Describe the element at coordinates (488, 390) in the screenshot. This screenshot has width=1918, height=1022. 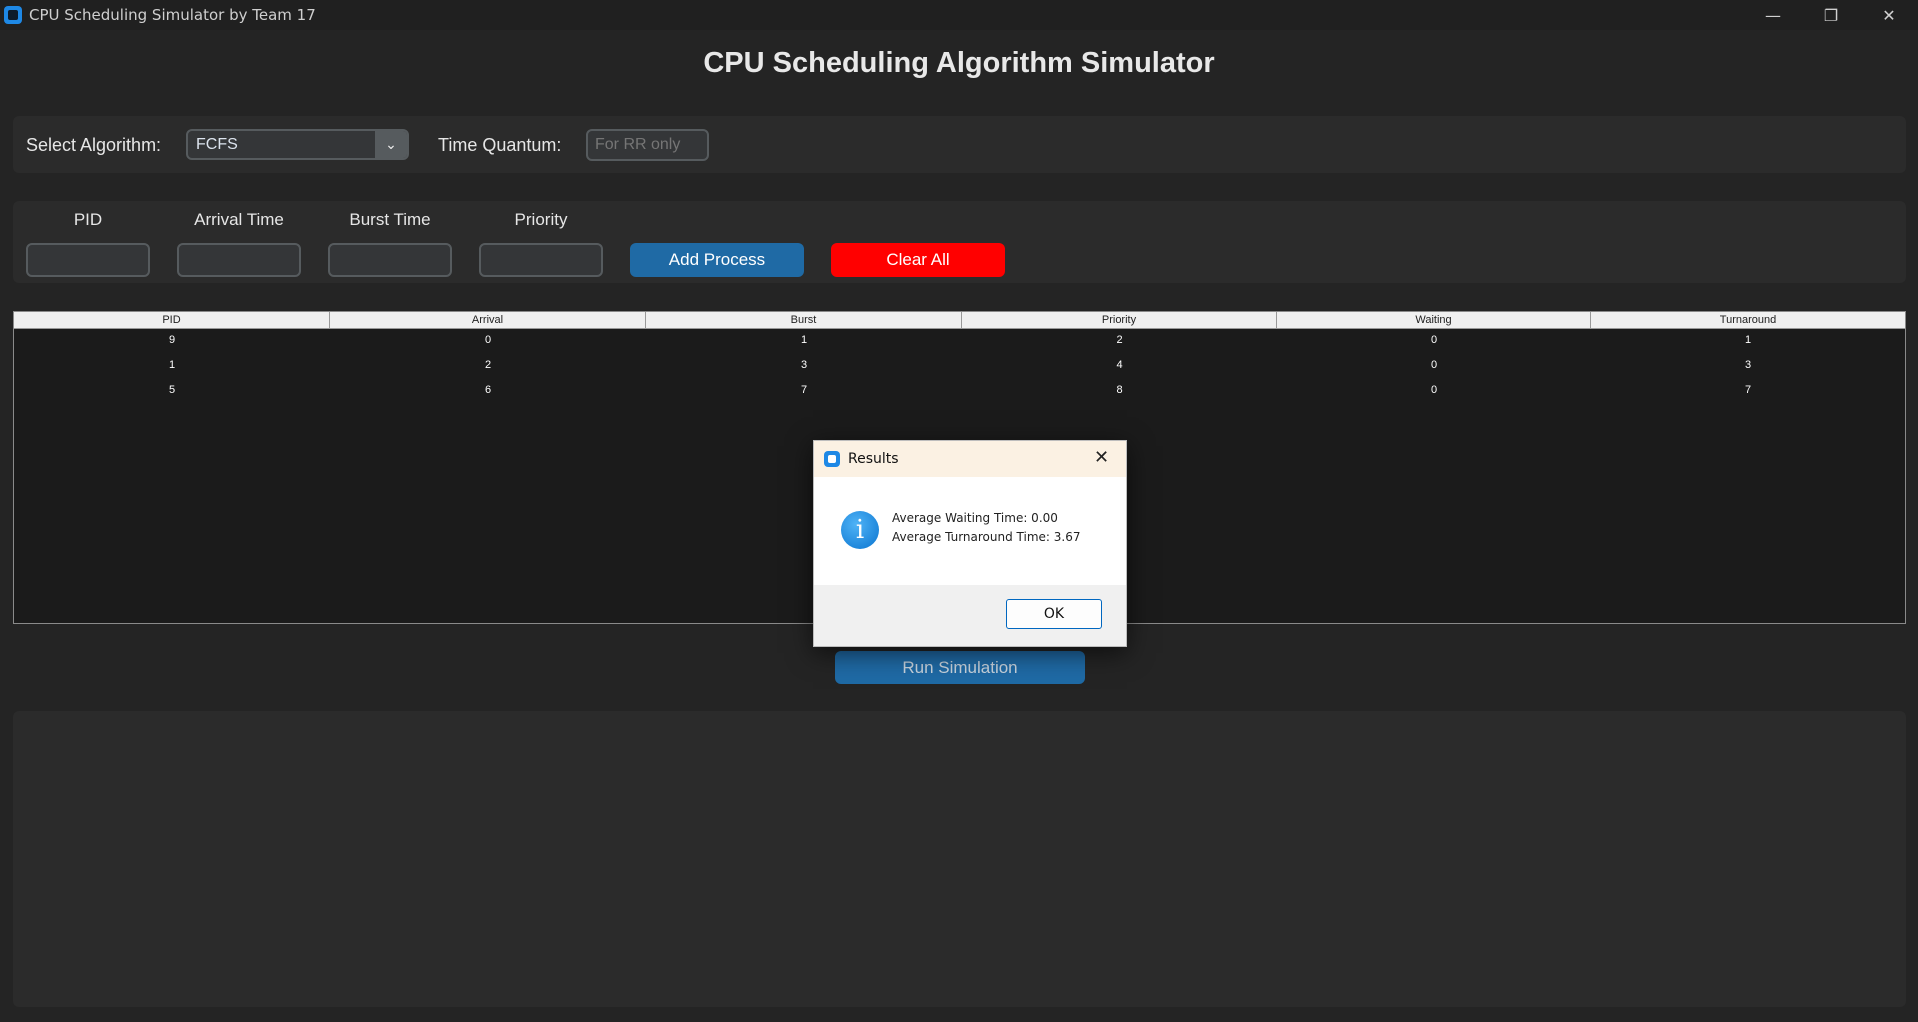
I see `cell-arrival: 6` at that location.